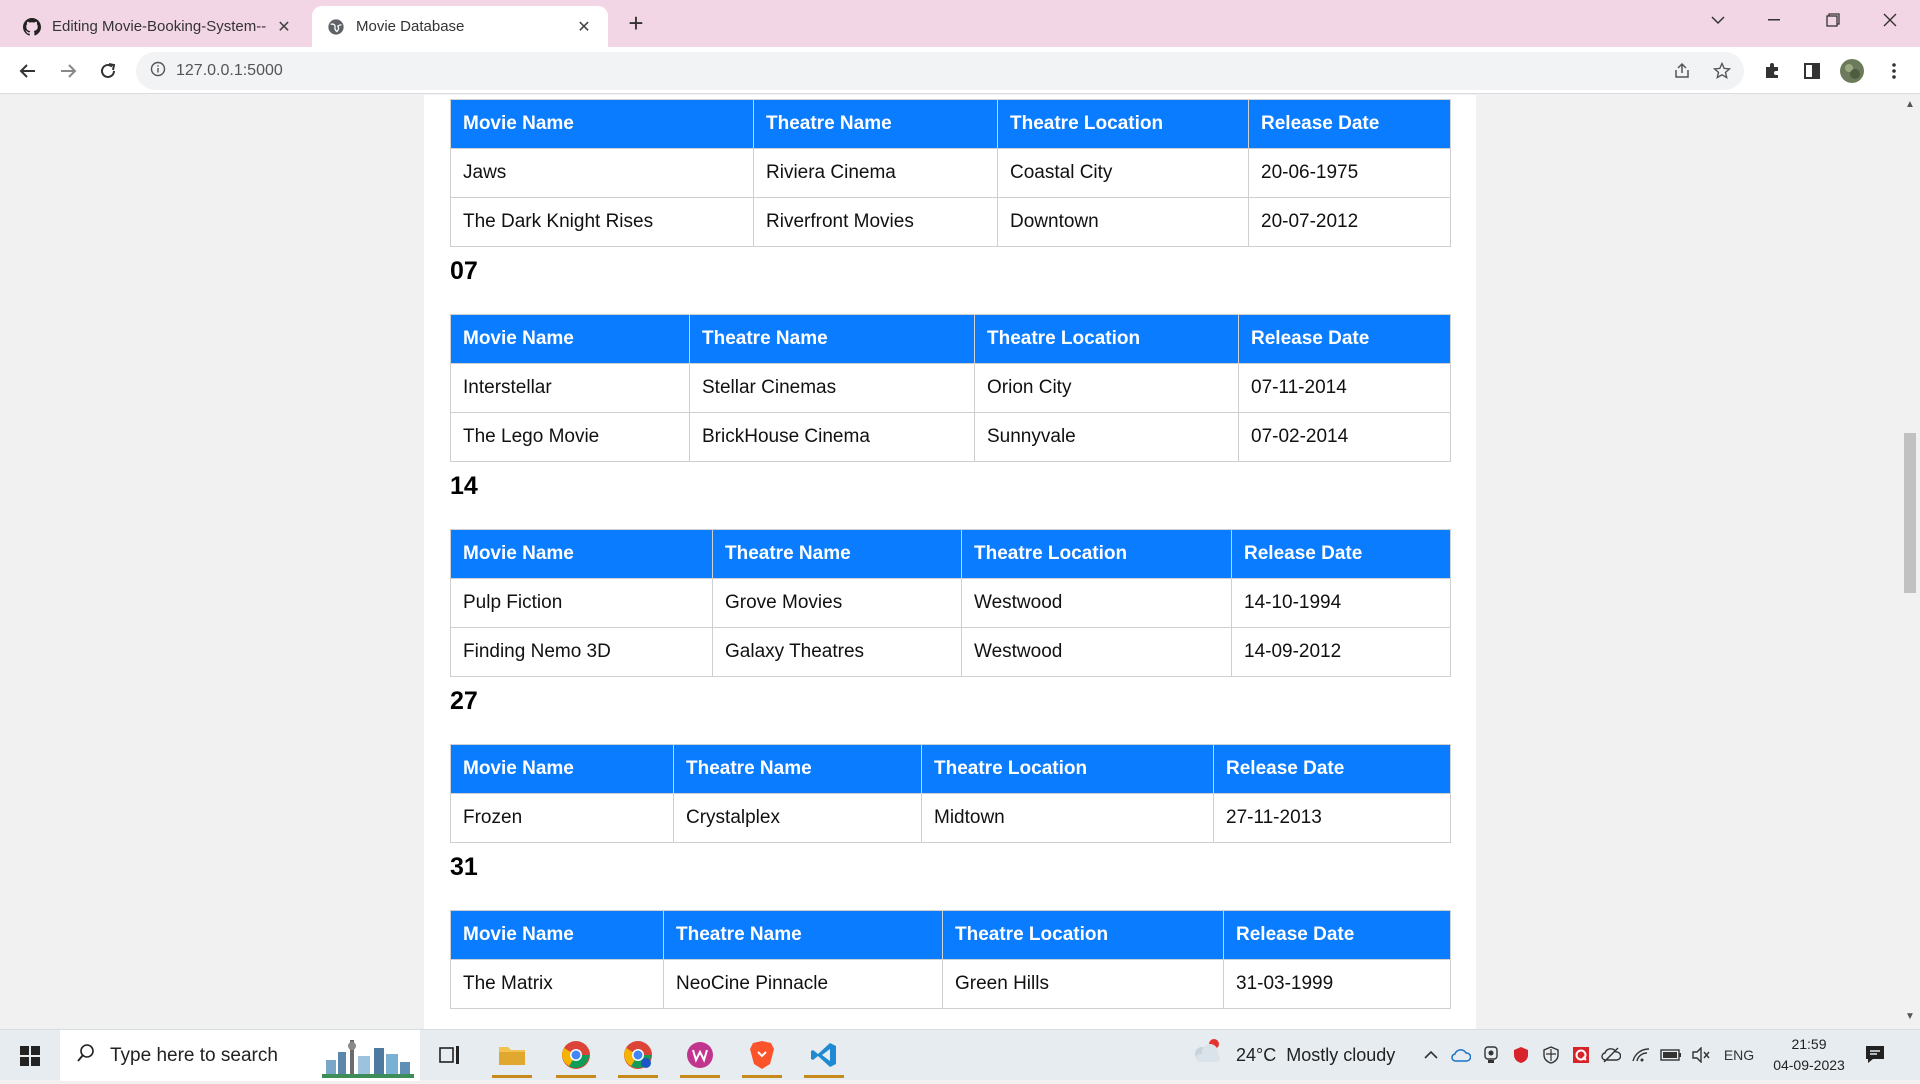 This screenshot has width=1920, height=1084. I want to click on cell-movie-name: The Lego Movie, so click(570, 437).